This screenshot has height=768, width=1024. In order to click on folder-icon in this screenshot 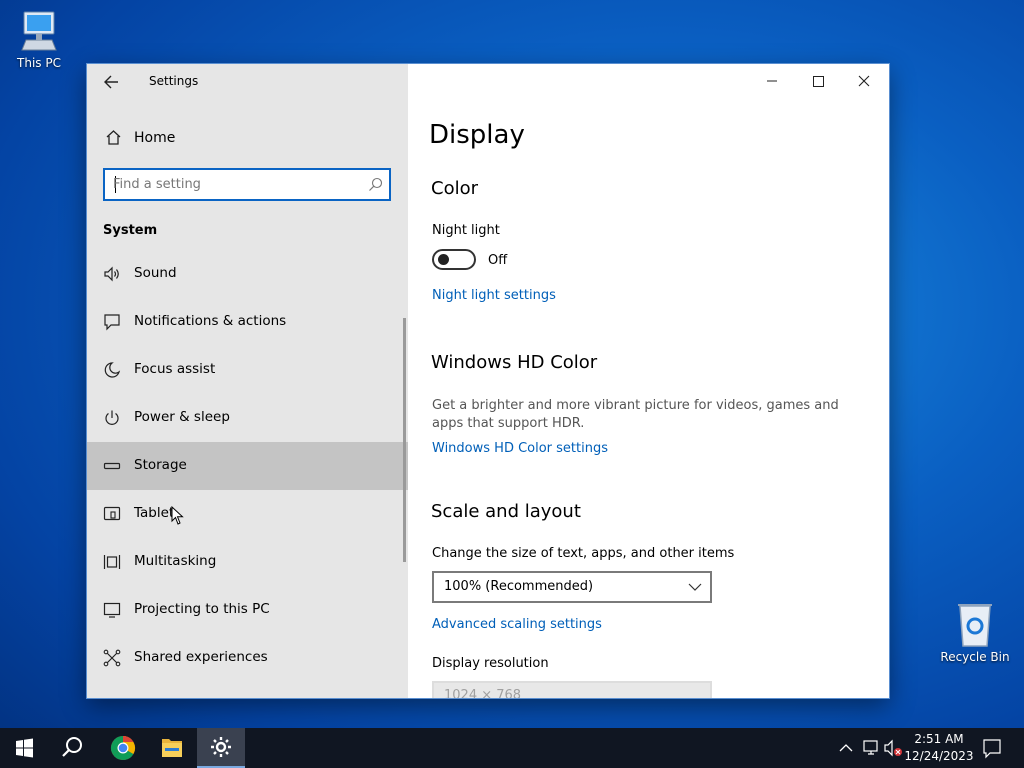, I will do `click(172, 748)`.